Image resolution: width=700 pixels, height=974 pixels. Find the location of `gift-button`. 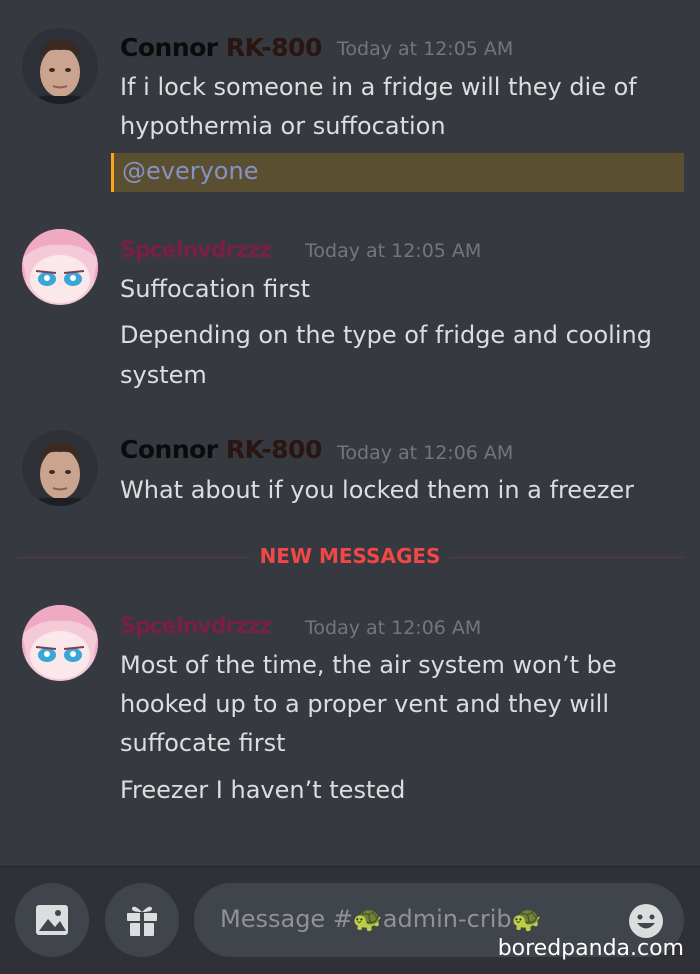

gift-button is located at coordinates (142, 920).